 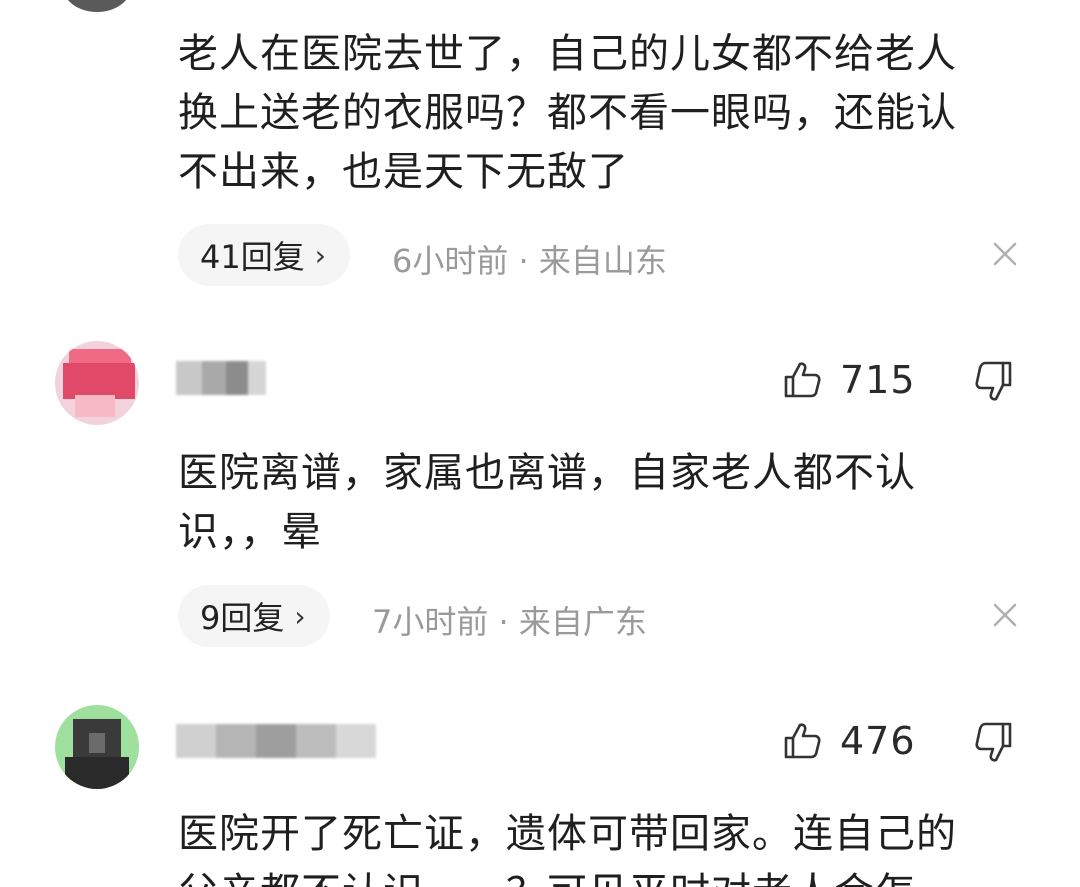 I want to click on reply-count-button: 41回复 ›, so click(x=264, y=255).